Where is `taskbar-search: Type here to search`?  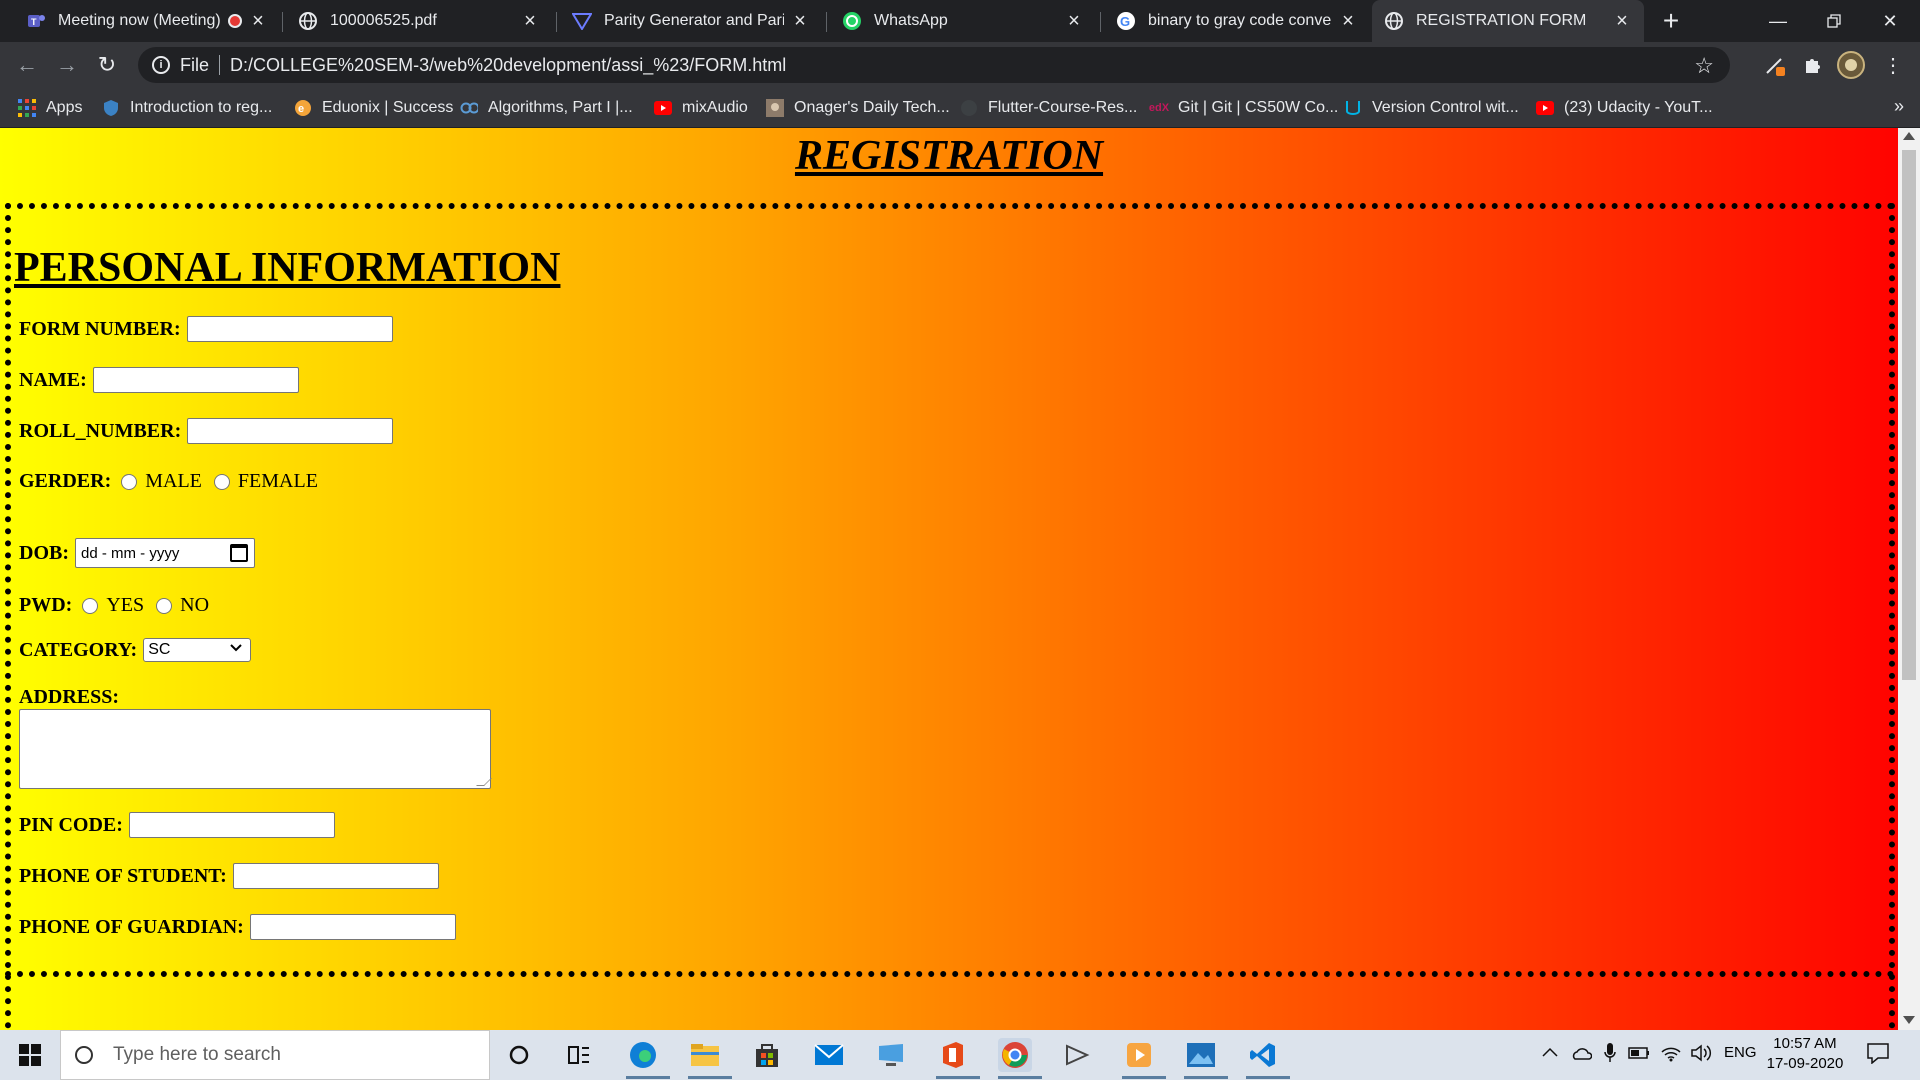 taskbar-search: Type here to search is located at coordinates (275, 1055).